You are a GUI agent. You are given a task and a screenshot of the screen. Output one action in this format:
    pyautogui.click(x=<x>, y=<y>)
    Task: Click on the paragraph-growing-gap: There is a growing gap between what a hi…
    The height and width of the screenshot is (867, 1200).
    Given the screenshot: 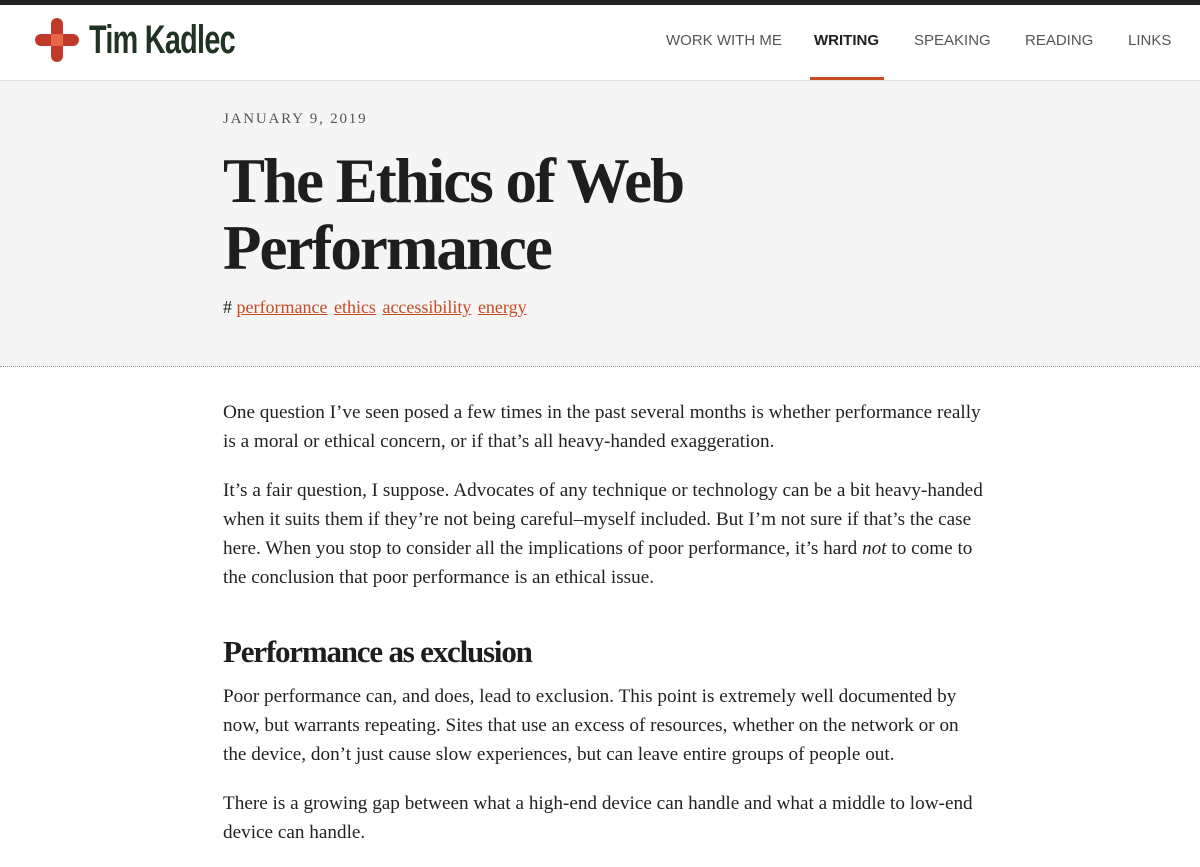 What is the action you would take?
    pyautogui.click(x=598, y=818)
    